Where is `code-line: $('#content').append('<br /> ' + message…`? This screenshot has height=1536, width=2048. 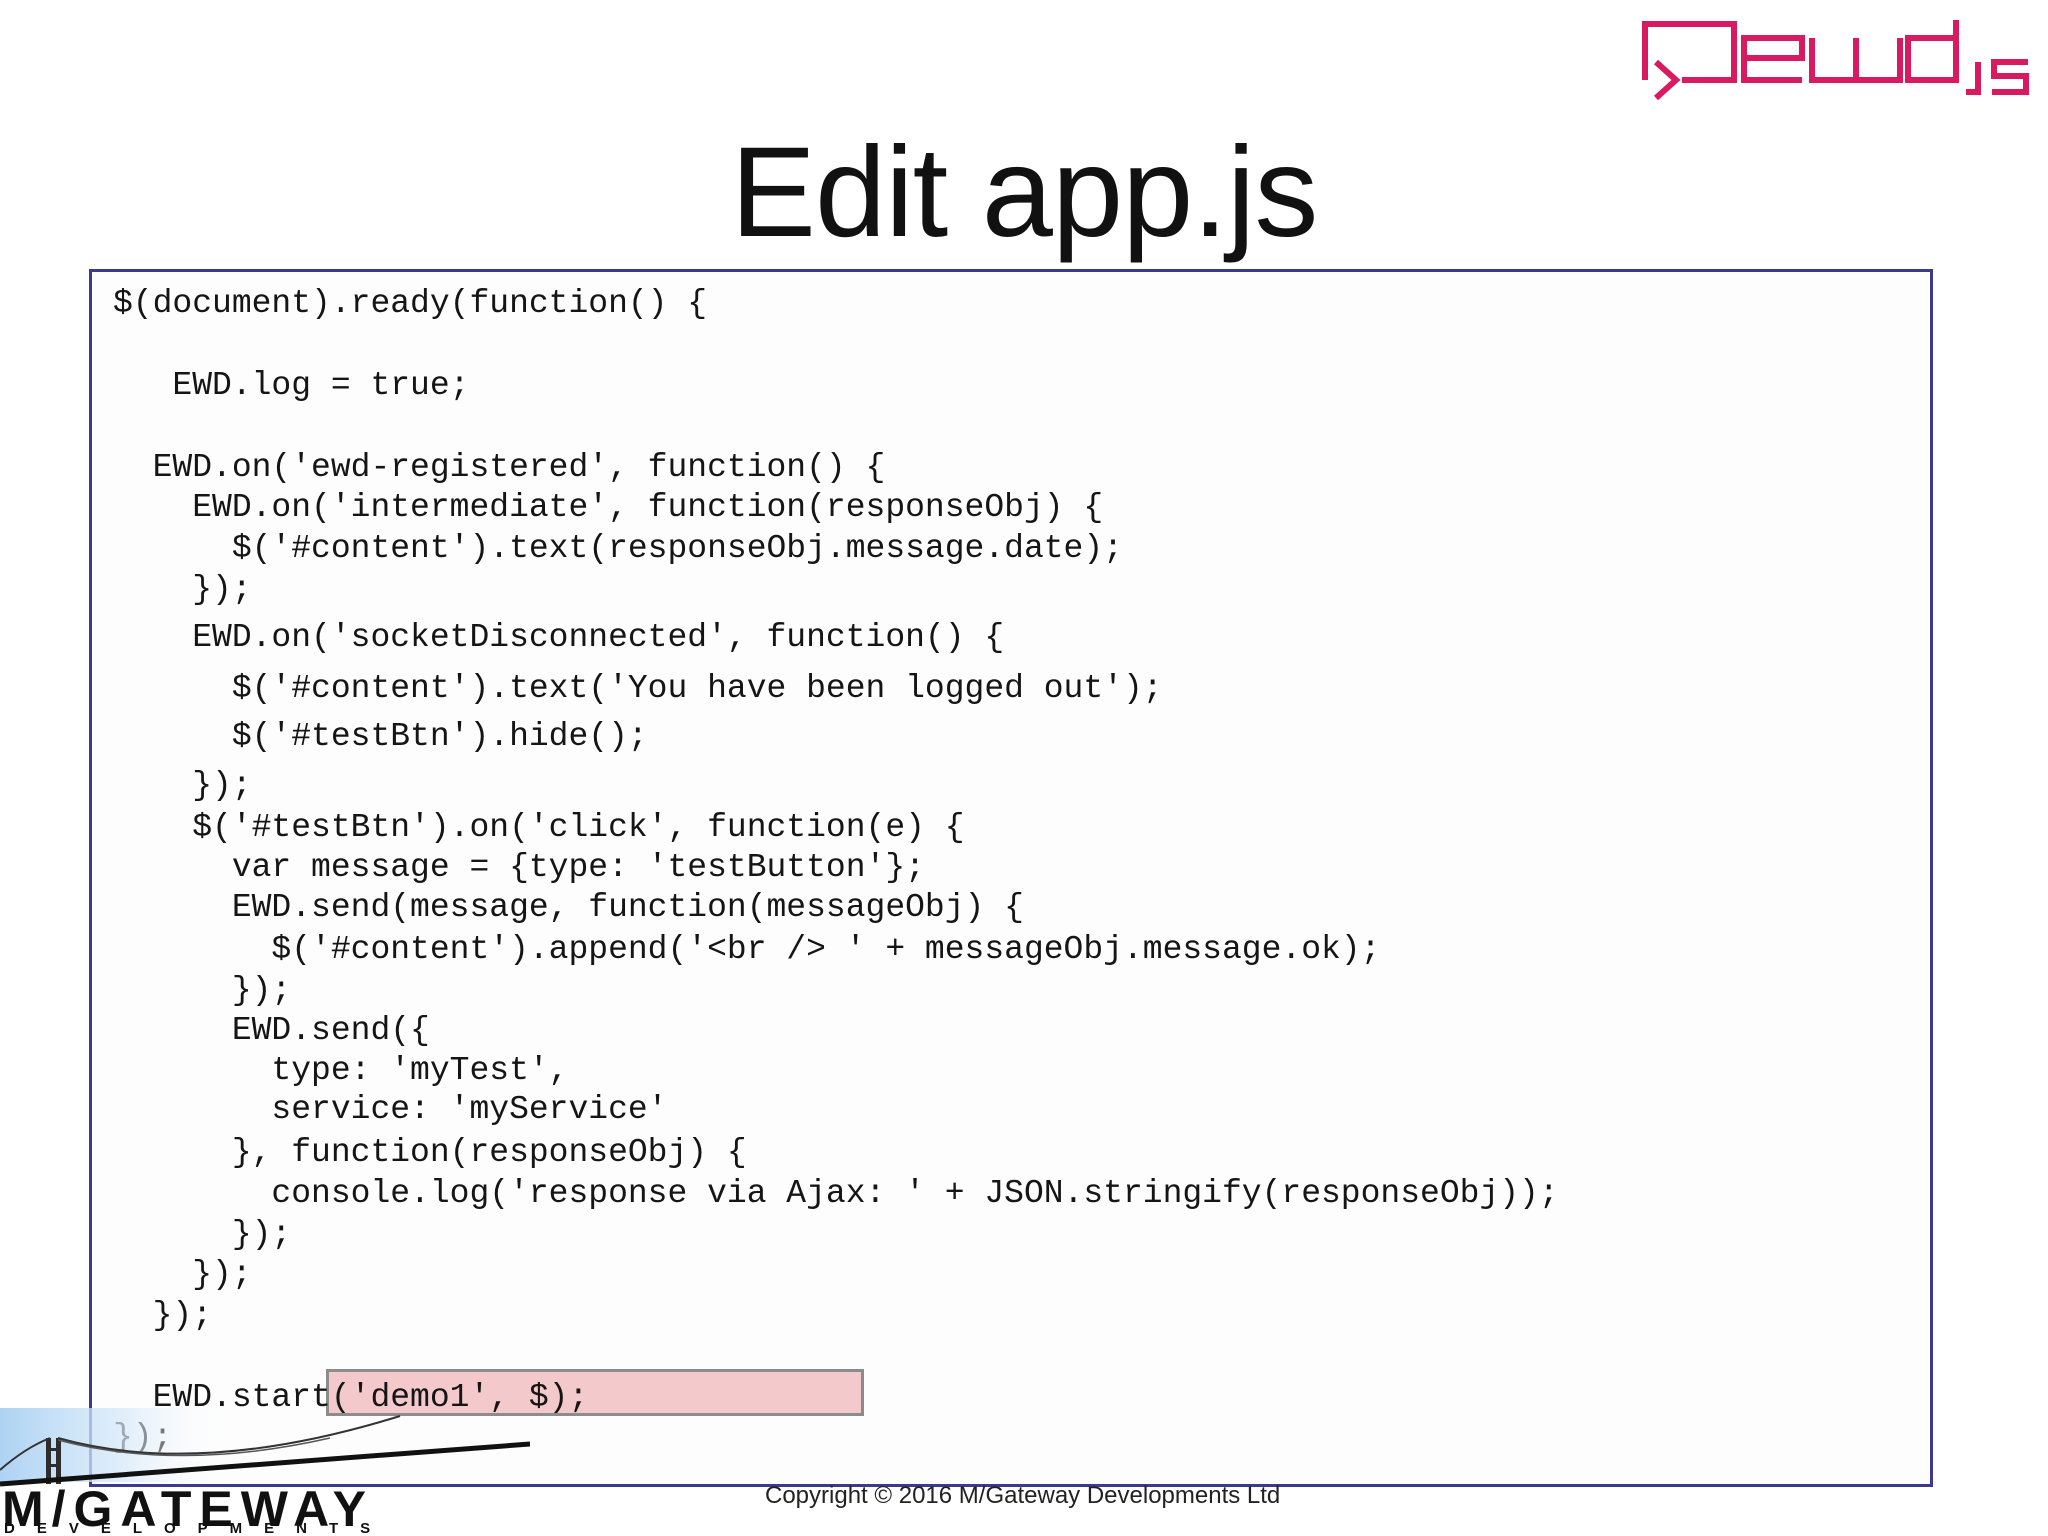
code-line: $('#content').append('<br /> ' + message… is located at coordinates (747, 949).